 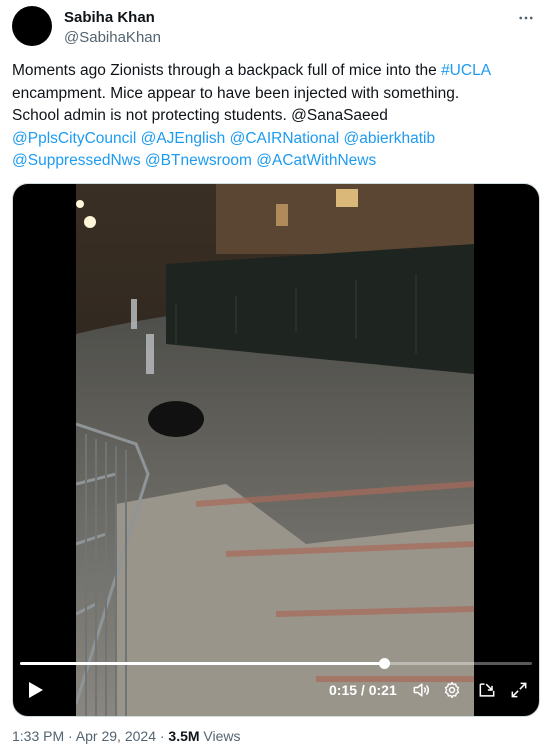 What do you see at coordinates (382, 690) in the screenshot?
I see `duration: 0:21` at bounding box center [382, 690].